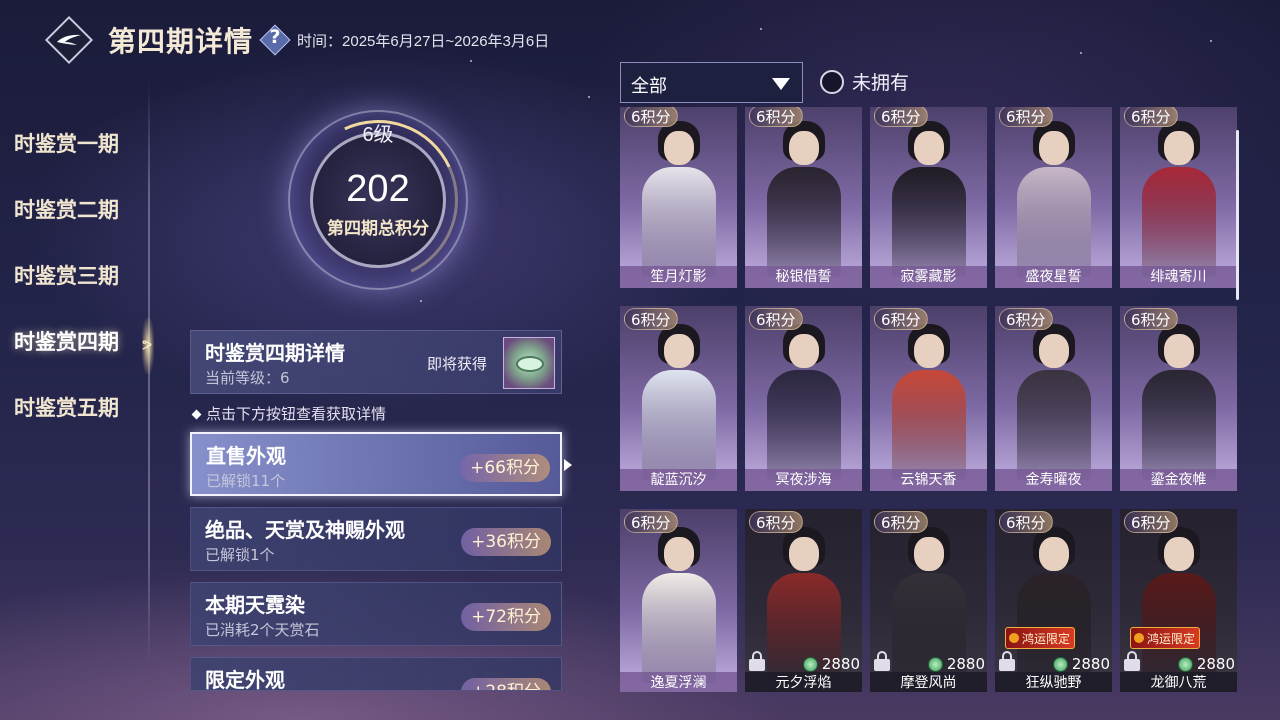  I want to click on reward-item-icon, so click(530, 364).